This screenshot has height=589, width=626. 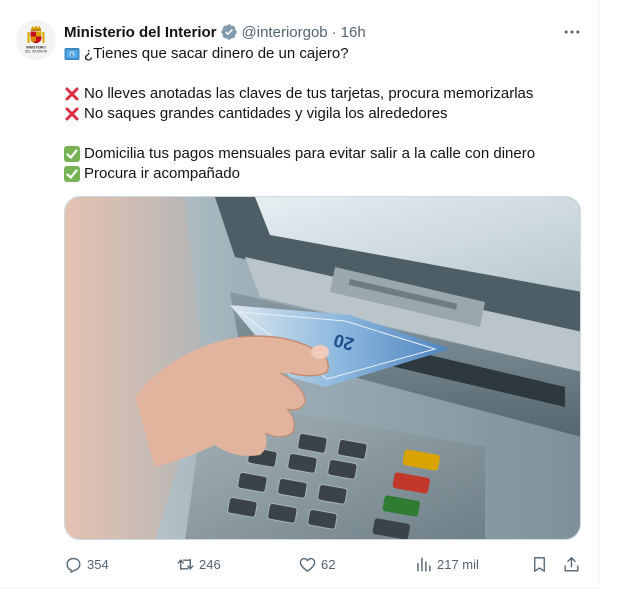 What do you see at coordinates (73, 565) in the screenshot?
I see `reply-icon` at bounding box center [73, 565].